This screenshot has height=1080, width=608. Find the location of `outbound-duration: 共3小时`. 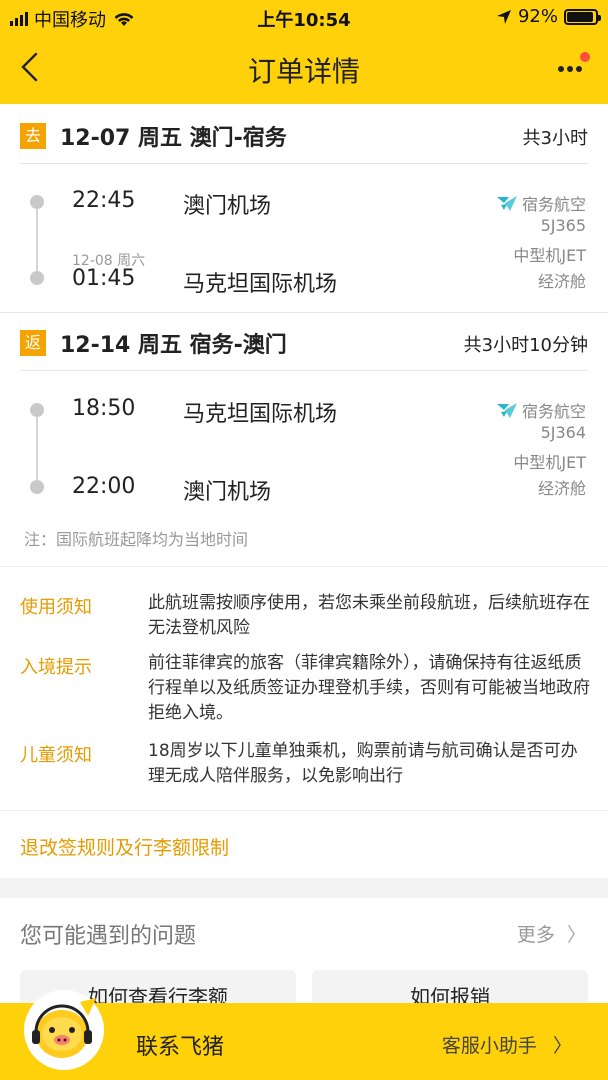

outbound-duration: 共3小时 is located at coordinates (555, 138).